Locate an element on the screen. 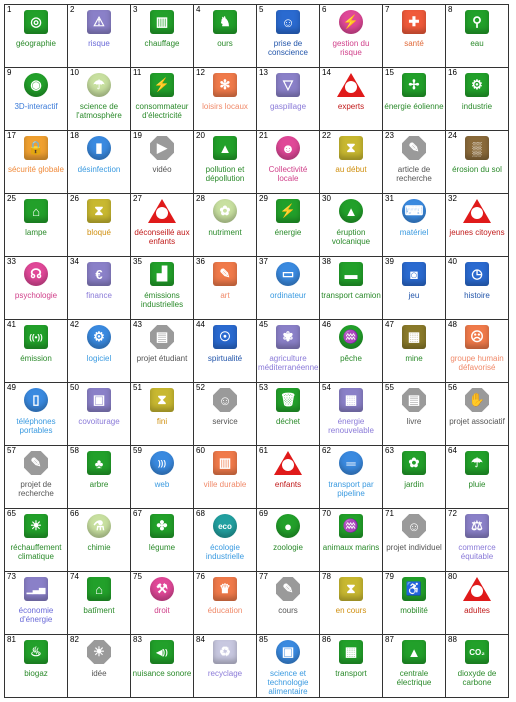 The height and width of the screenshot is (702, 516). icon-cell: 64 ☂ pluie is located at coordinates (477, 477).